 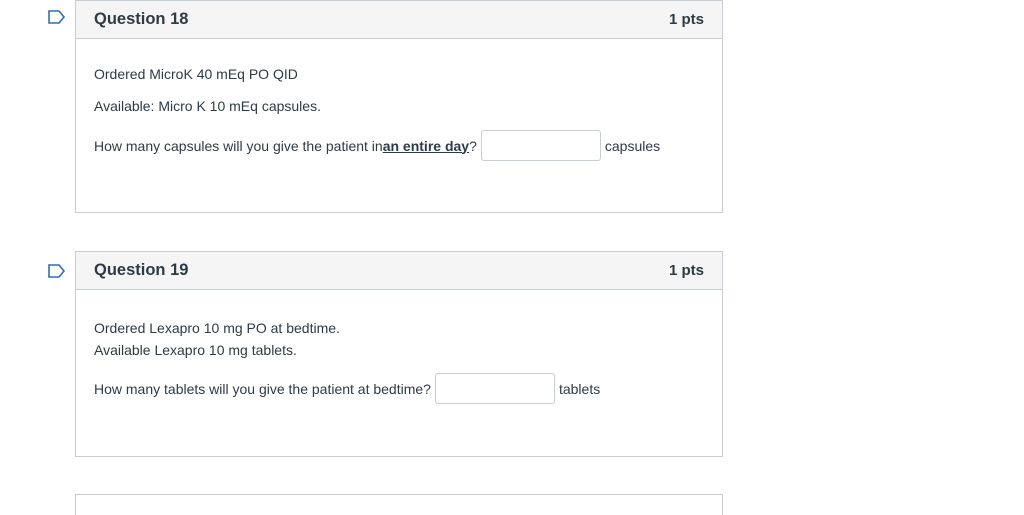 What do you see at coordinates (141, 270) in the screenshot?
I see `question-title: Question 19` at bounding box center [141, 270].